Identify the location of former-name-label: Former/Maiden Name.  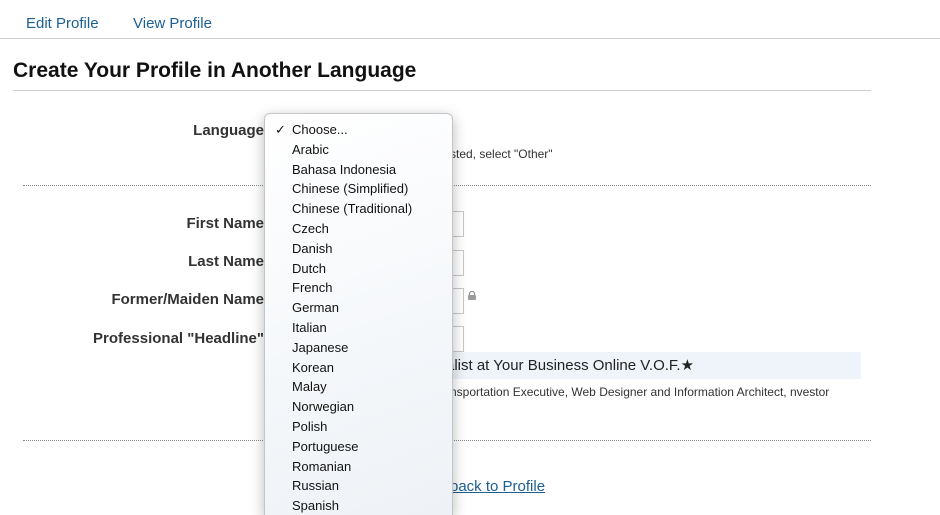
(187, 299).